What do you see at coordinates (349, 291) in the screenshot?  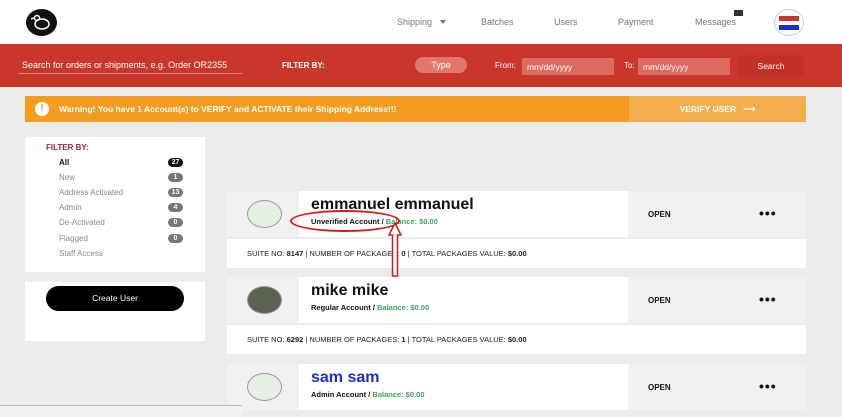 I see `user-name: mike mike` at bounding box center [349, 291].